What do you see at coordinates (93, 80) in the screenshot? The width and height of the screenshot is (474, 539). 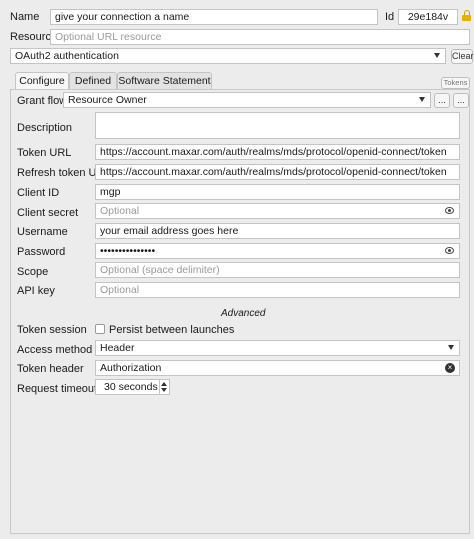 I see `tab-defined: Defined` at bounding box center [93, 80].